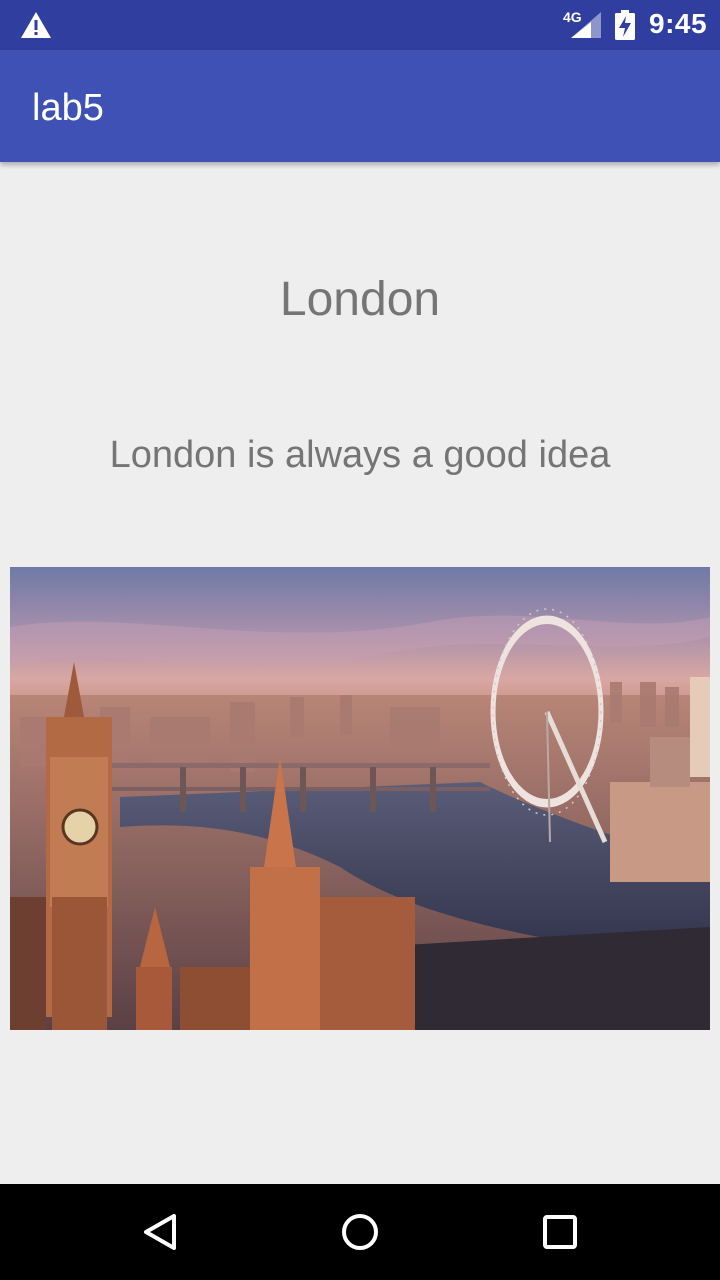  I want to click on status-time: 9:45, so click(678, 23).